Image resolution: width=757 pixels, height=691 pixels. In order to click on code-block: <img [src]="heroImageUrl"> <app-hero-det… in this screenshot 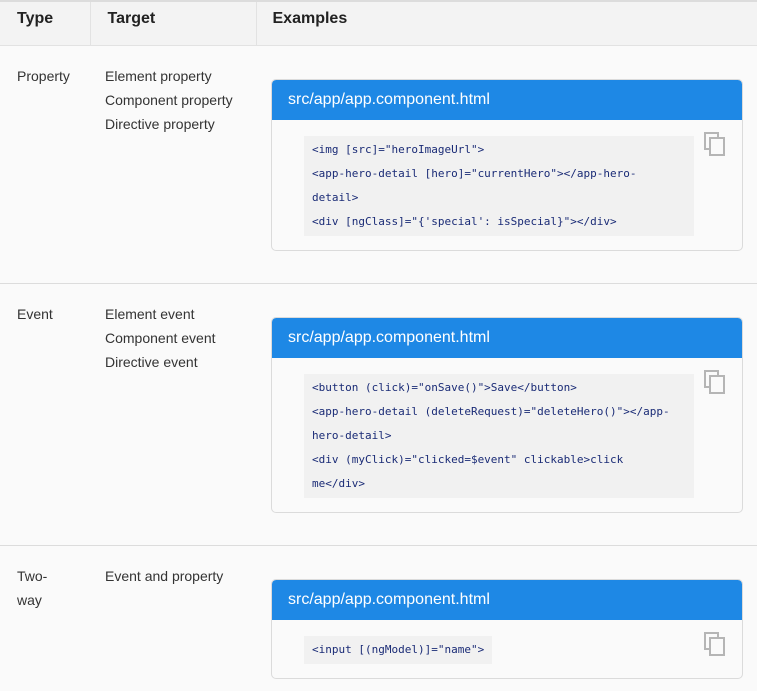, I will do `click(499, 185)`.